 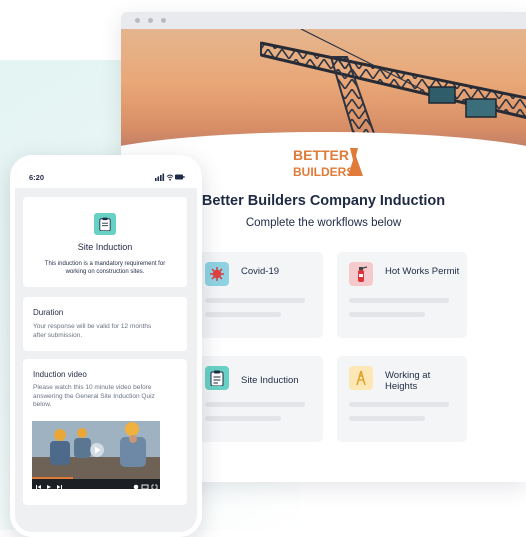 What do you see at coordinates (48, 312) in the screenshot?
I see `duration-title: Duration` at bounding box center [48, 312].